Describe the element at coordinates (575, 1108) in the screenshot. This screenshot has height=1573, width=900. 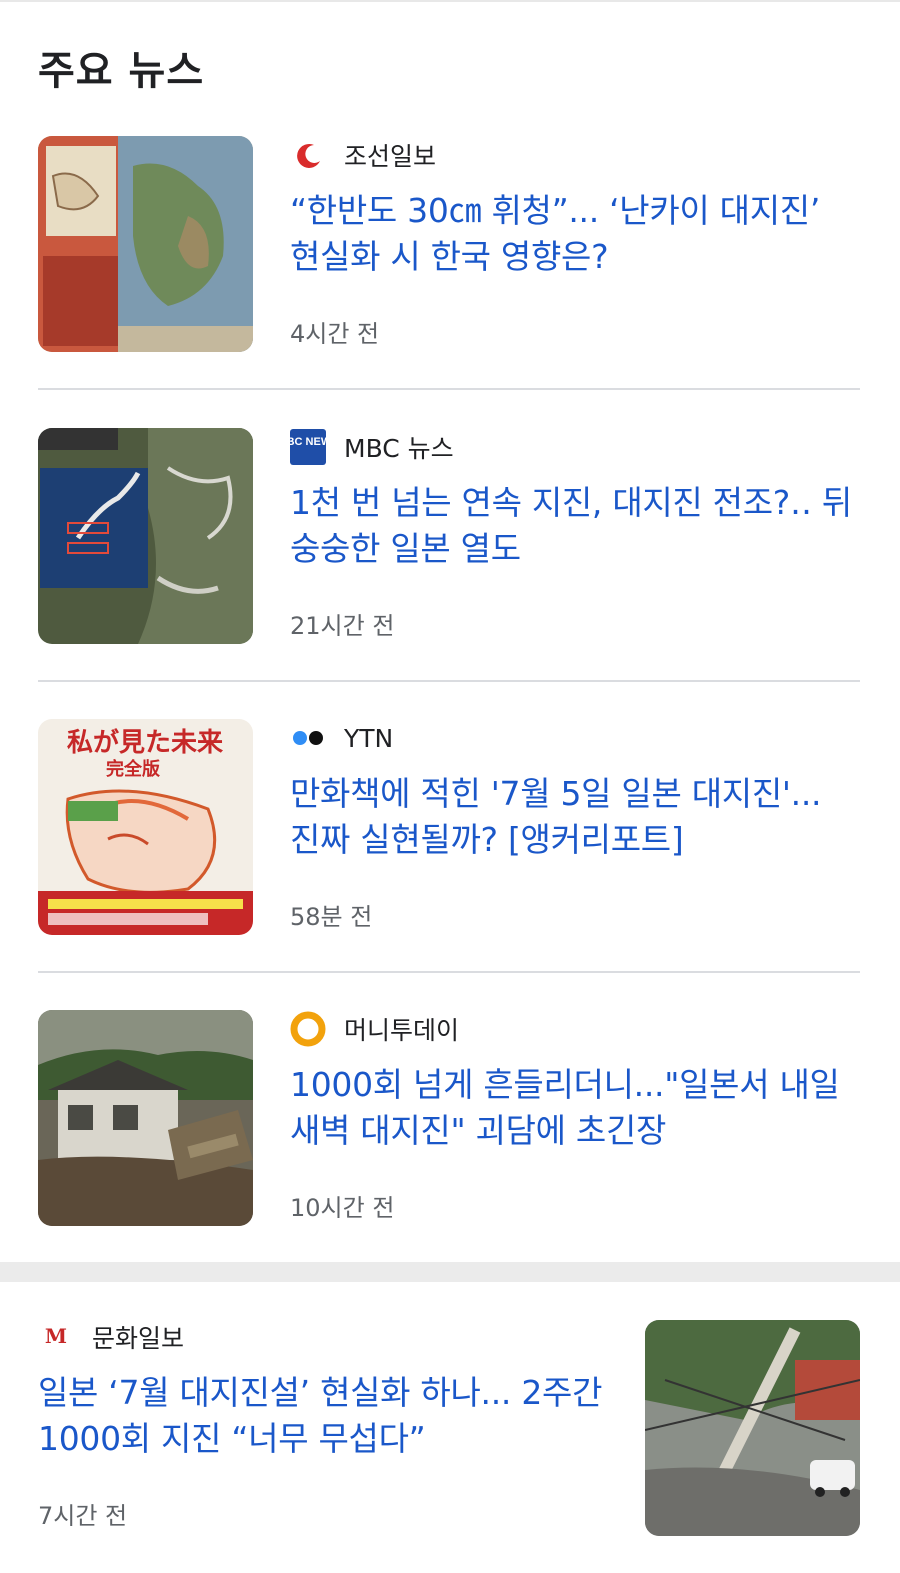
I see `article-headline: 1000회 넘게 흔들리더니..."일본서 내일 새벽 대지진" 괴담에 초긴장` at that location.